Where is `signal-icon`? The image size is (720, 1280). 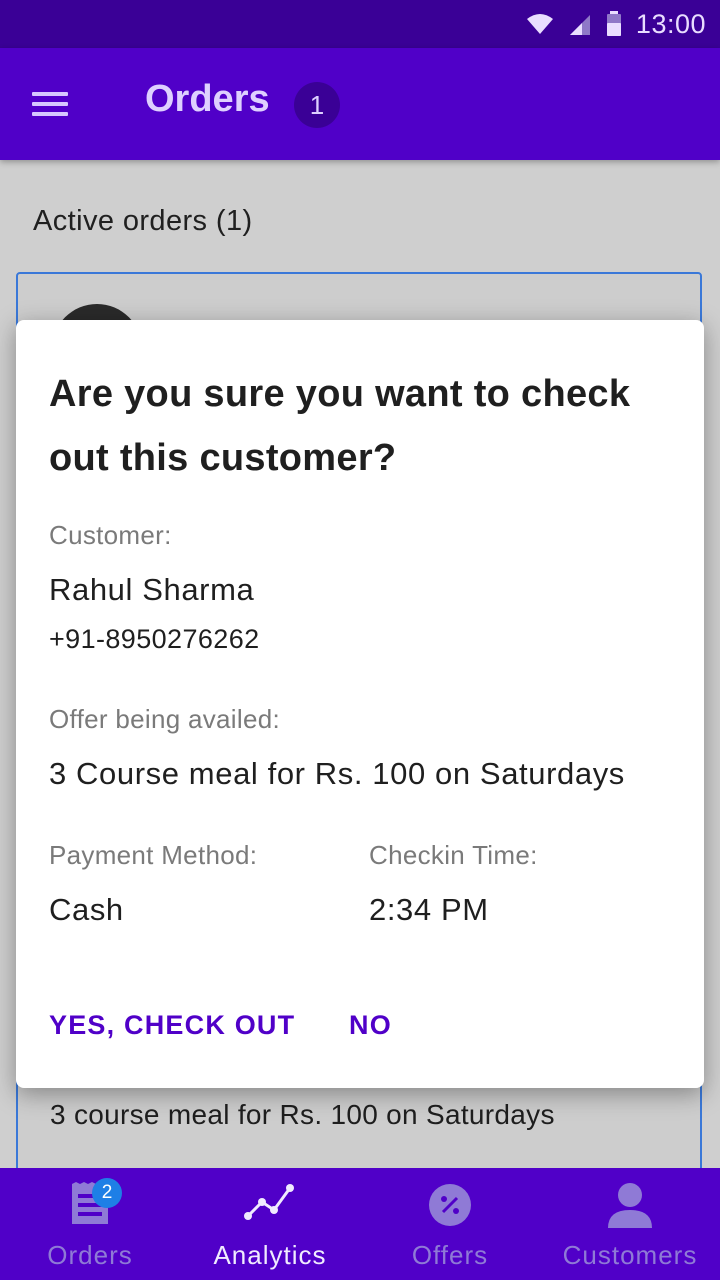
signal-icon is located at coordinates (579, 25).